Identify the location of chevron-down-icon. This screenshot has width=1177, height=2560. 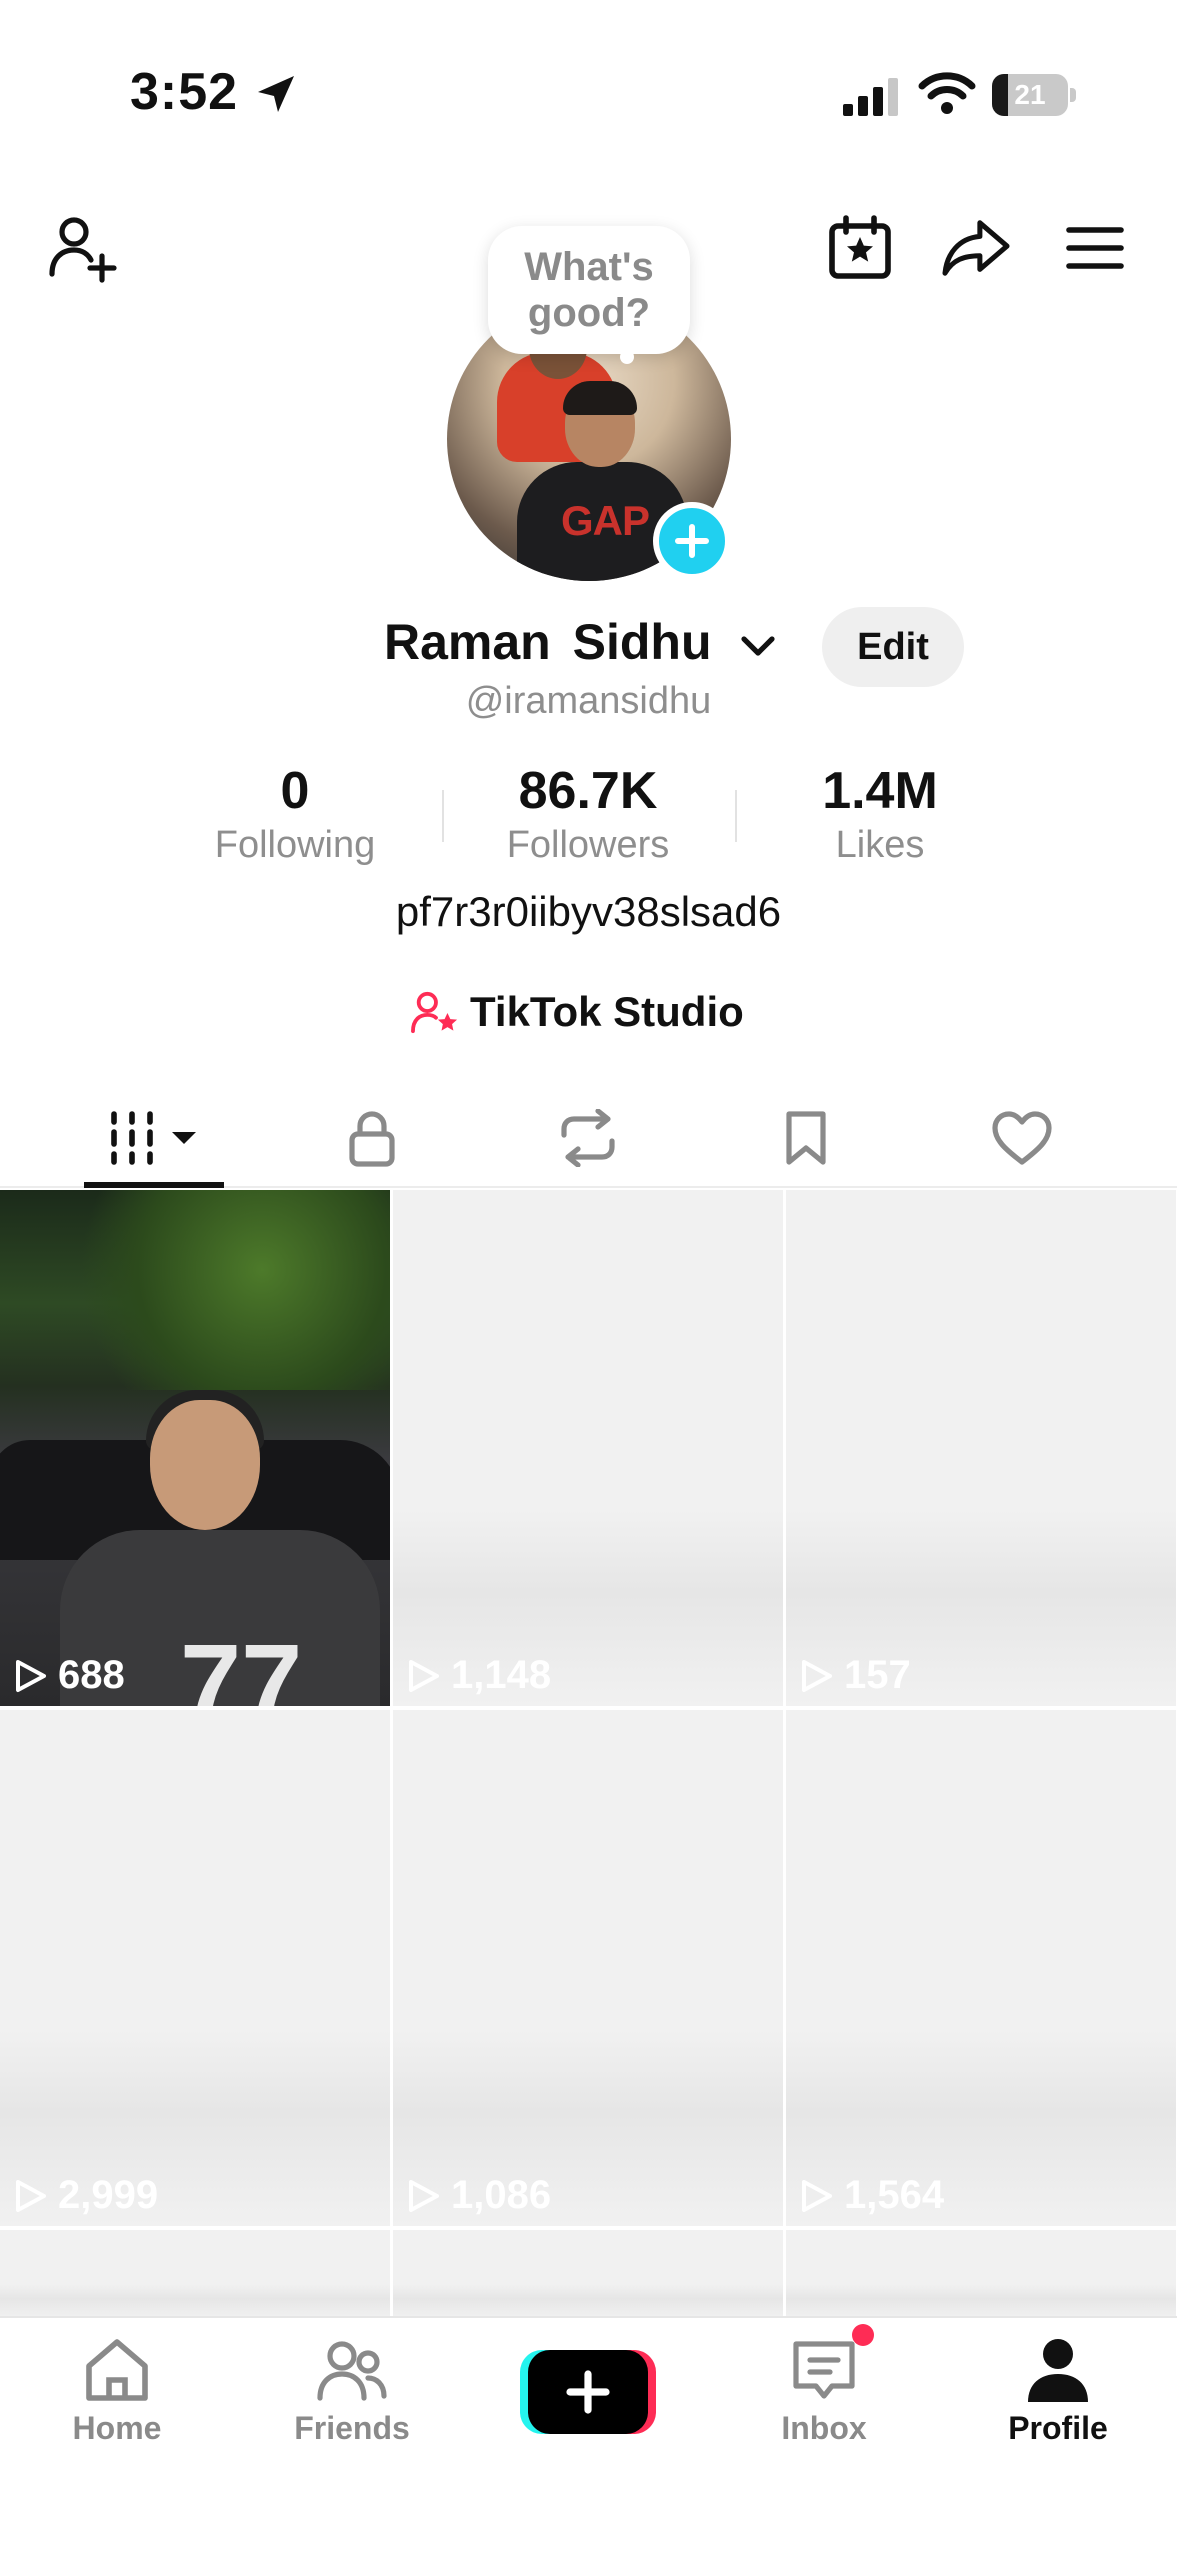
(758, 645).